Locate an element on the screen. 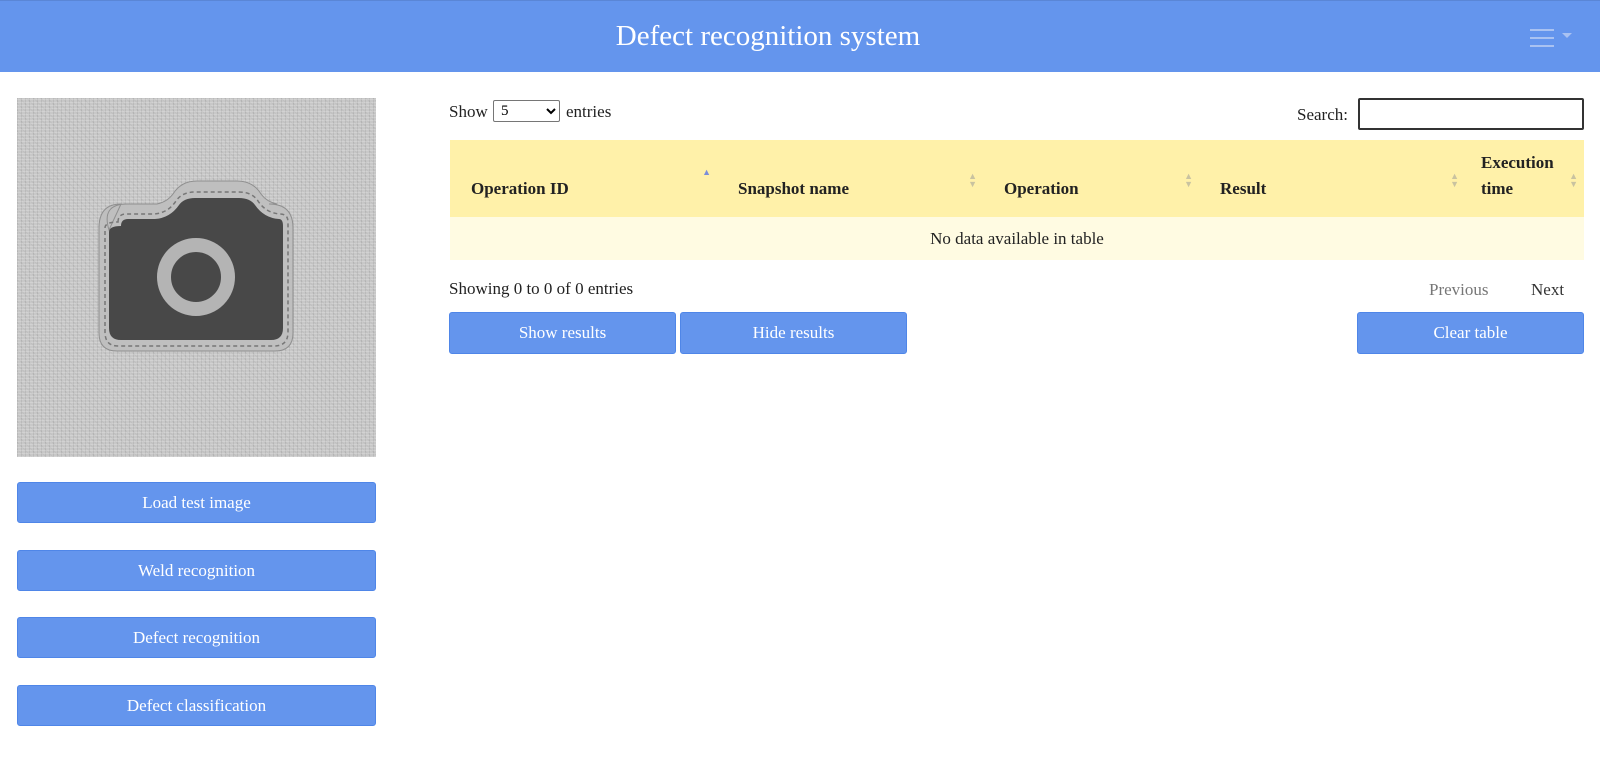 This screenshot has width=1600, height=764. column-header-execution-time: Execution time ▲ ▼ is located at coordinates (1524, 178).